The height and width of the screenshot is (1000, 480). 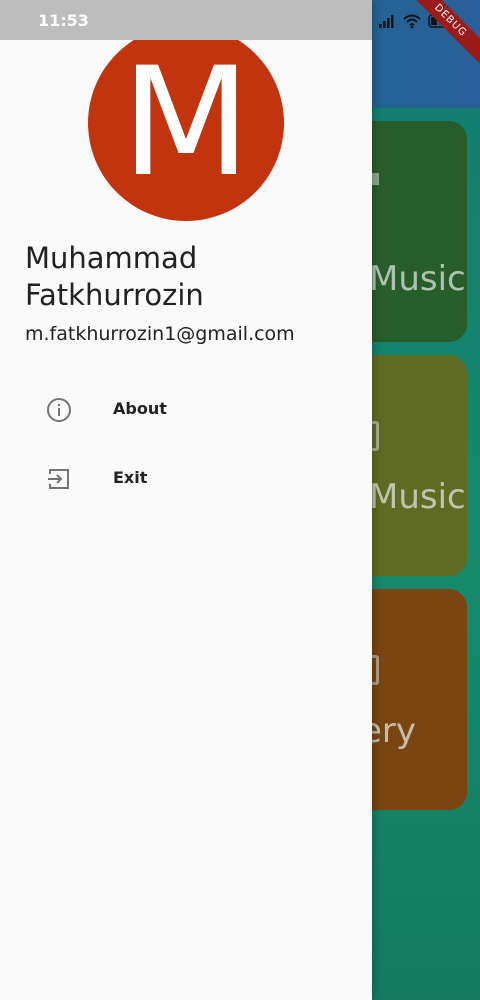 I want to click on wifi-icon, so click(x=412, y=21).